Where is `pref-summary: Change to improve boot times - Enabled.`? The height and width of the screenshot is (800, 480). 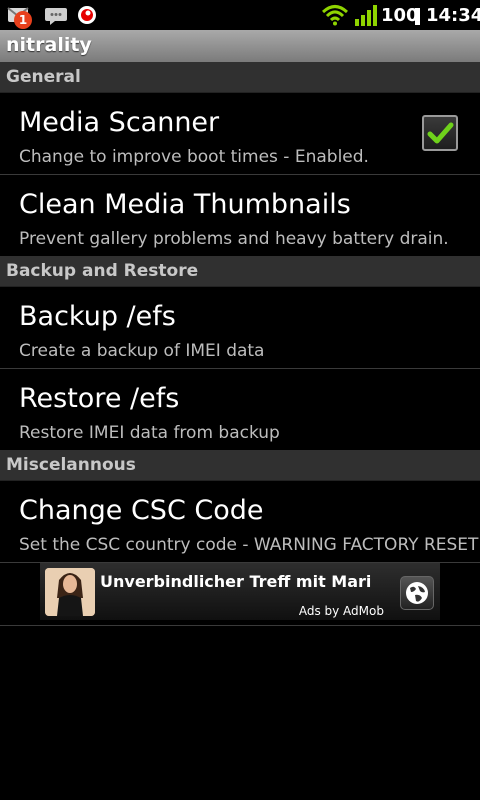
pref-summary: Change to improve boot times - Enabled. is located at coordinates (194, 157).